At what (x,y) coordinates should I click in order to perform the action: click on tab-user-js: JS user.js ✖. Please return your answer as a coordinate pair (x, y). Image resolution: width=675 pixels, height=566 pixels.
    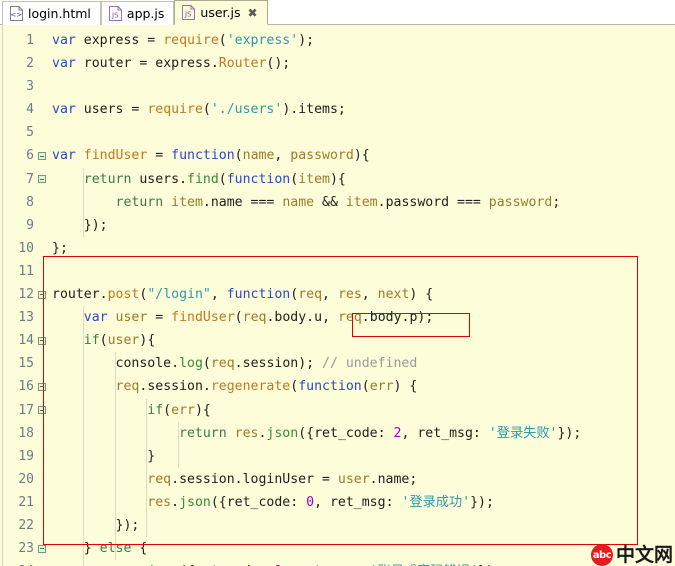
    Looking at the image, I should click on (221, 12).